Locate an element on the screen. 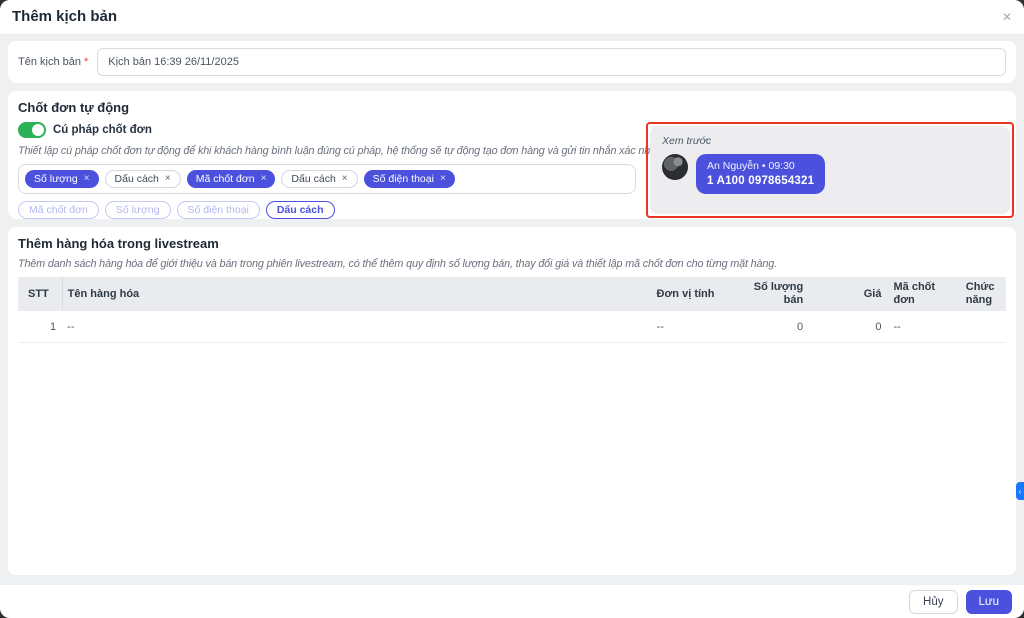 The width and height of the screenshot is (1024, 618). syntax-toggle-label: Cú pháp chốt đơn is located at coordinates (102, 130).